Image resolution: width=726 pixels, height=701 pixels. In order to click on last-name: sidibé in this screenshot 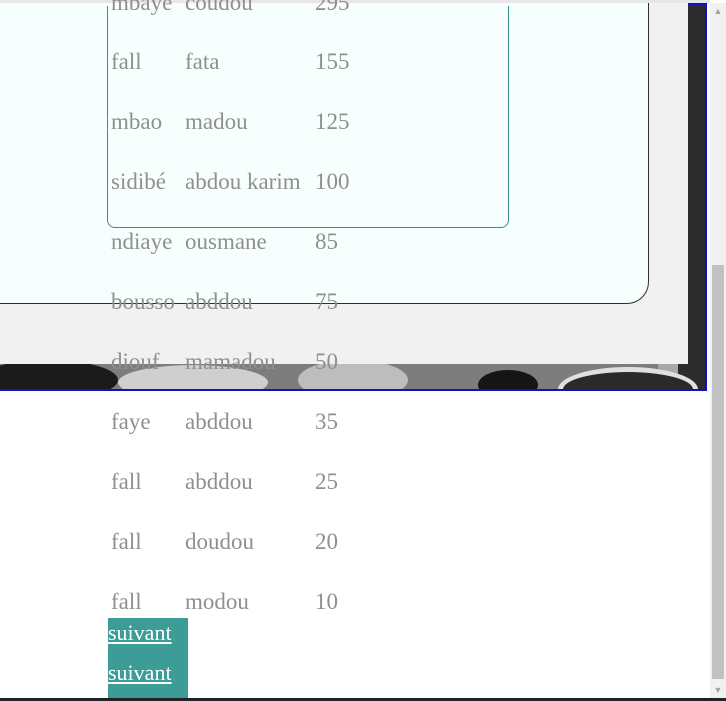, I will do `click(138, 181)`.